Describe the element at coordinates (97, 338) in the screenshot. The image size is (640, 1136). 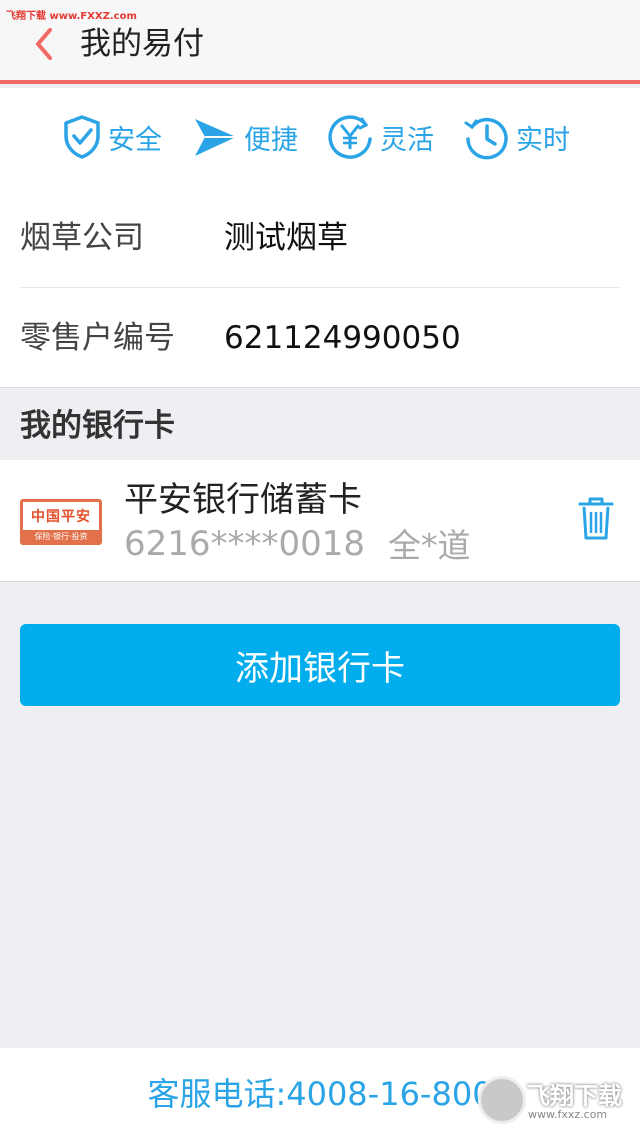
I see `retailer-label: 零售户编号` at that location.